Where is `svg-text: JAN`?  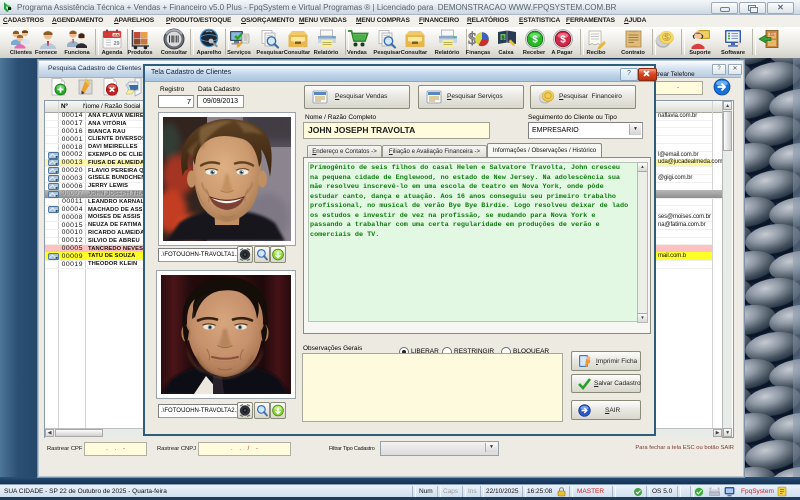
svg-text: JAN is located at coordinates (116, 35).